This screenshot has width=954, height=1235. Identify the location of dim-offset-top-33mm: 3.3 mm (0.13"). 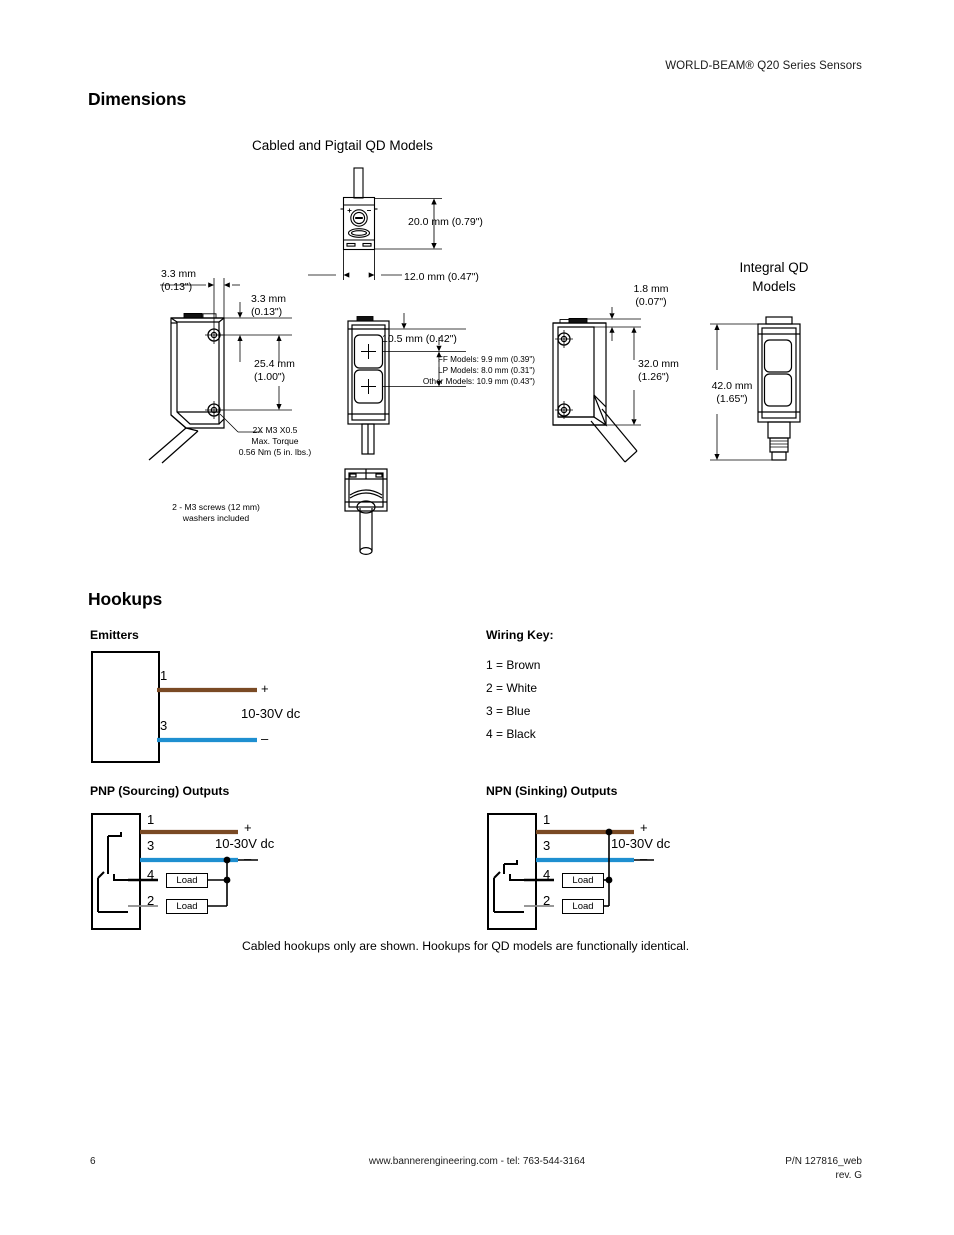
(269, 305).